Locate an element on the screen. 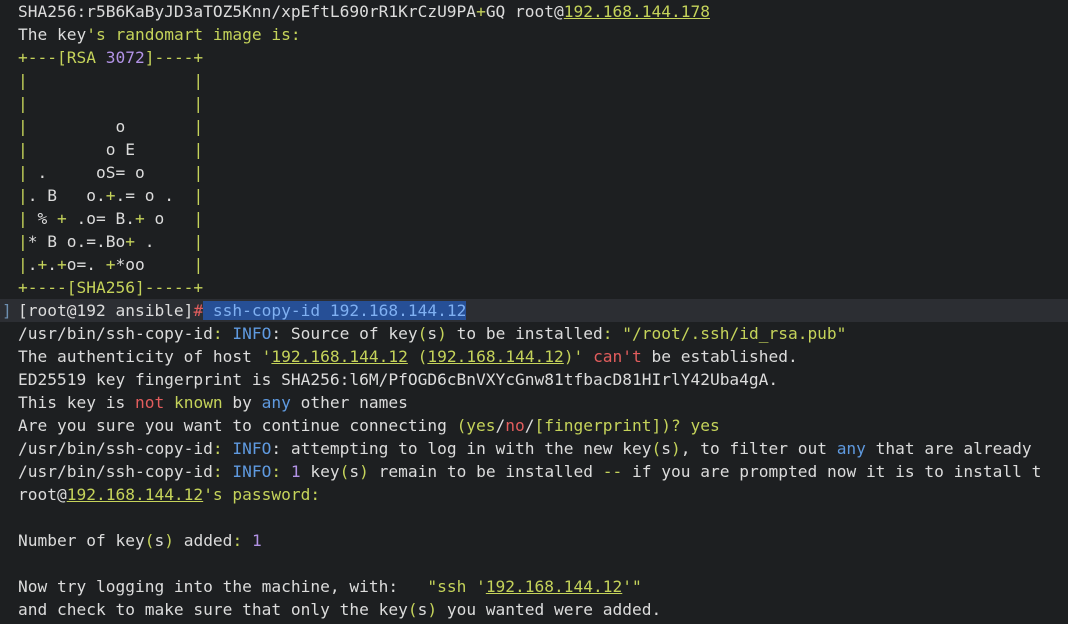  terminal-text-segment: Now try logging into the machine, with: is located at coordinates (223, 586).